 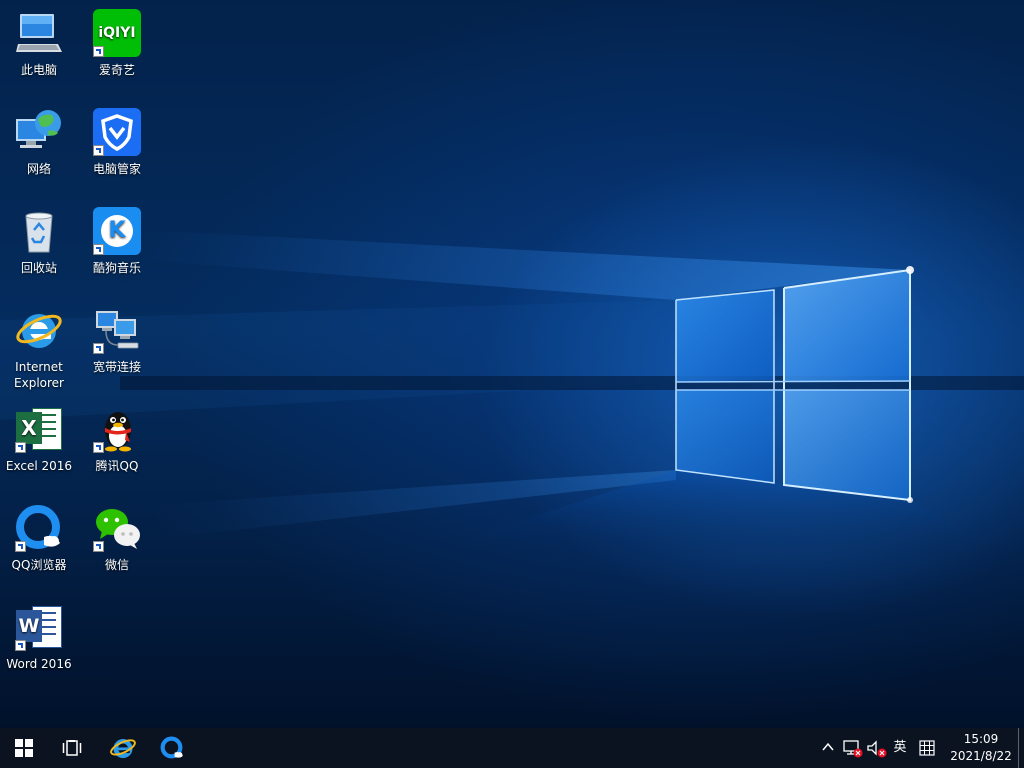 What do you see at coordinates (116, 367) in the screenshot?
I see `desktop-icon-label: 宽带连接` at bounding box center [116, 367].